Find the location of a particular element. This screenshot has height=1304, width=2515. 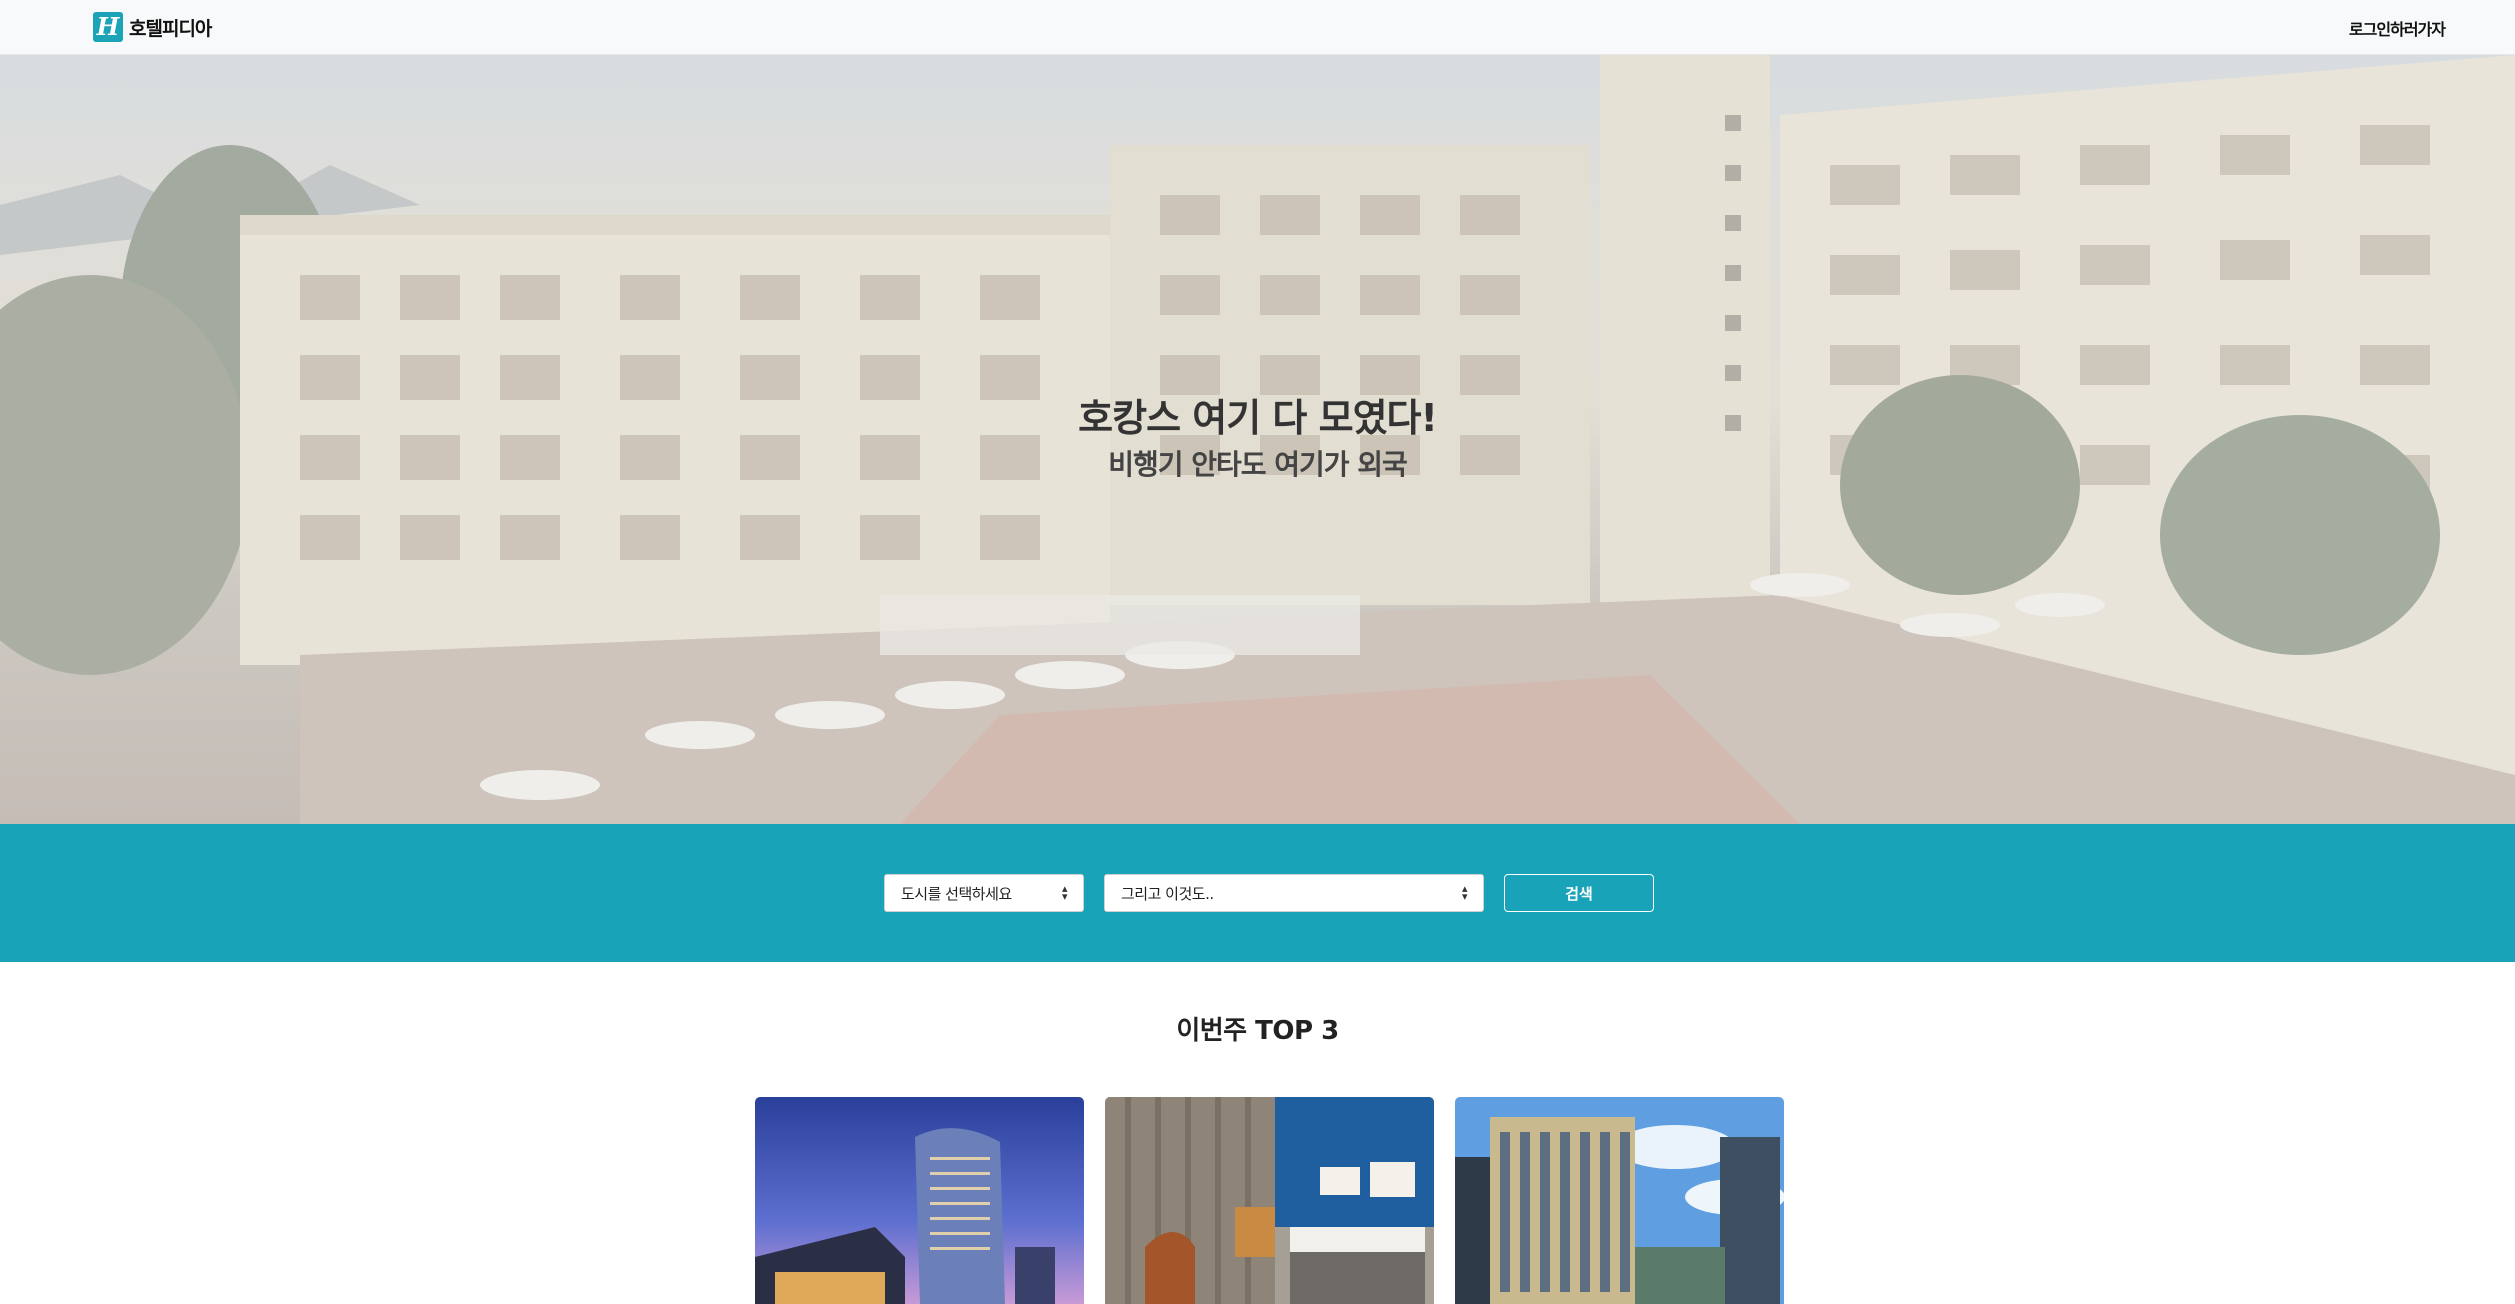

top-navbar: H 호텔피디아 로그인하러가자 is located at coordinates (1257, 27).